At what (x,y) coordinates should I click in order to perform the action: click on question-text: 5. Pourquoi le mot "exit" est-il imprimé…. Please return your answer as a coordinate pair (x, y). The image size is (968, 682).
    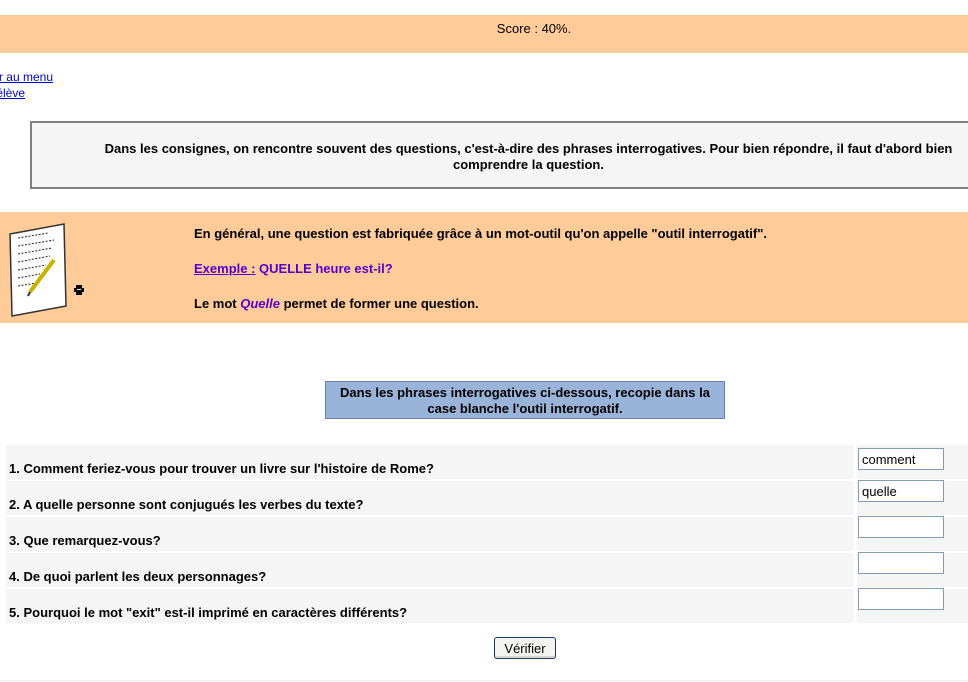
    Looking at the image, I should click on (208, 612).